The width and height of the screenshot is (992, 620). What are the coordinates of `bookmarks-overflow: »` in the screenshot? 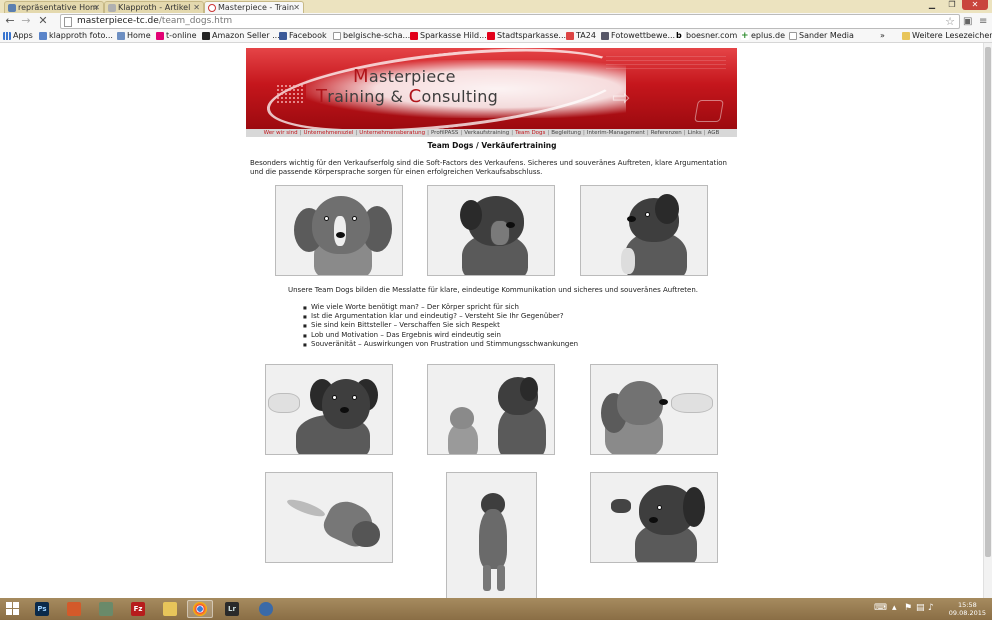 It's located at (882, 36).